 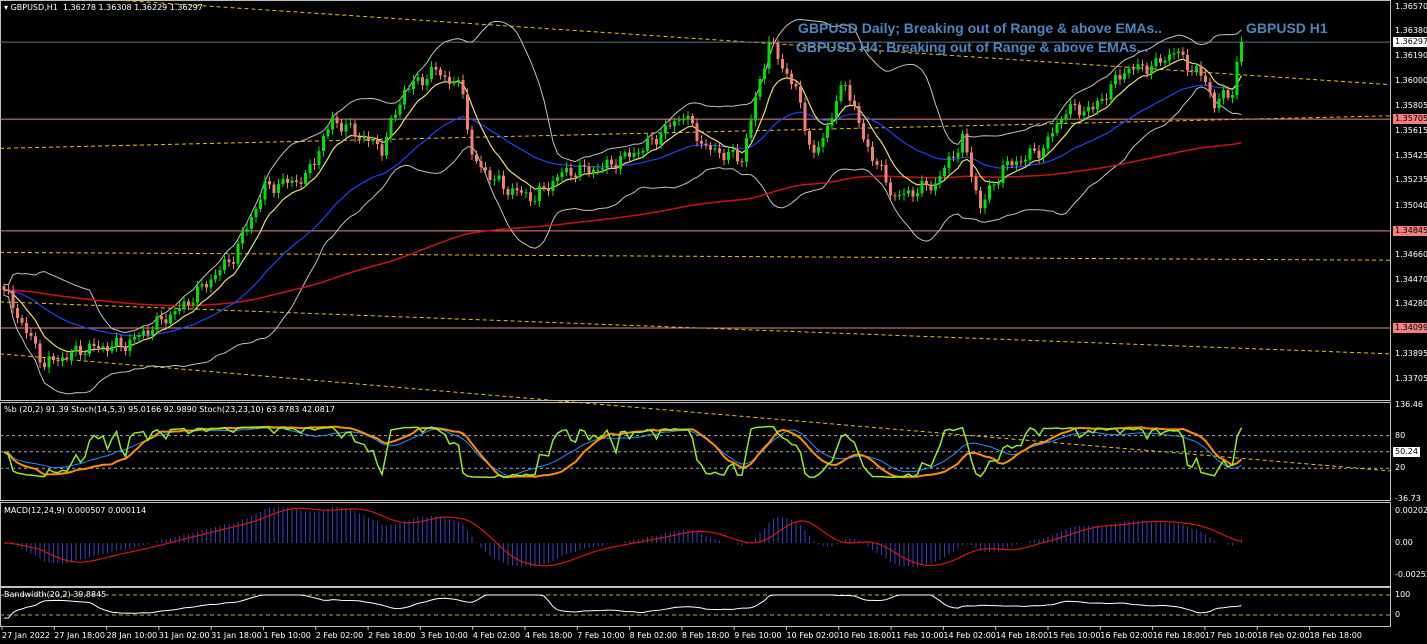 What do you see at coordinates (1411, 180) in the screenshot?
I see `price-axis-label: 1.35235` at bounding box center [1411, 180].